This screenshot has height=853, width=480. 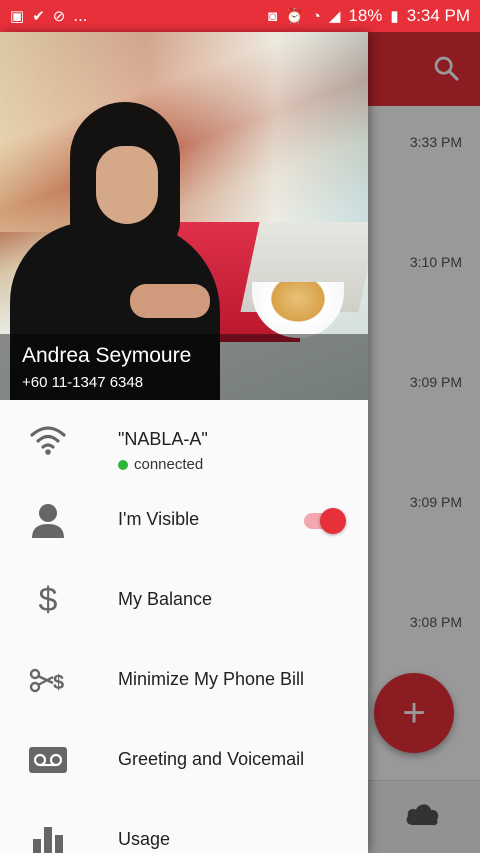 What do you see at coordinates (169, 464) in the screenshot?
I see `wifi-status-text: connected` at bounding box center [169, 464].